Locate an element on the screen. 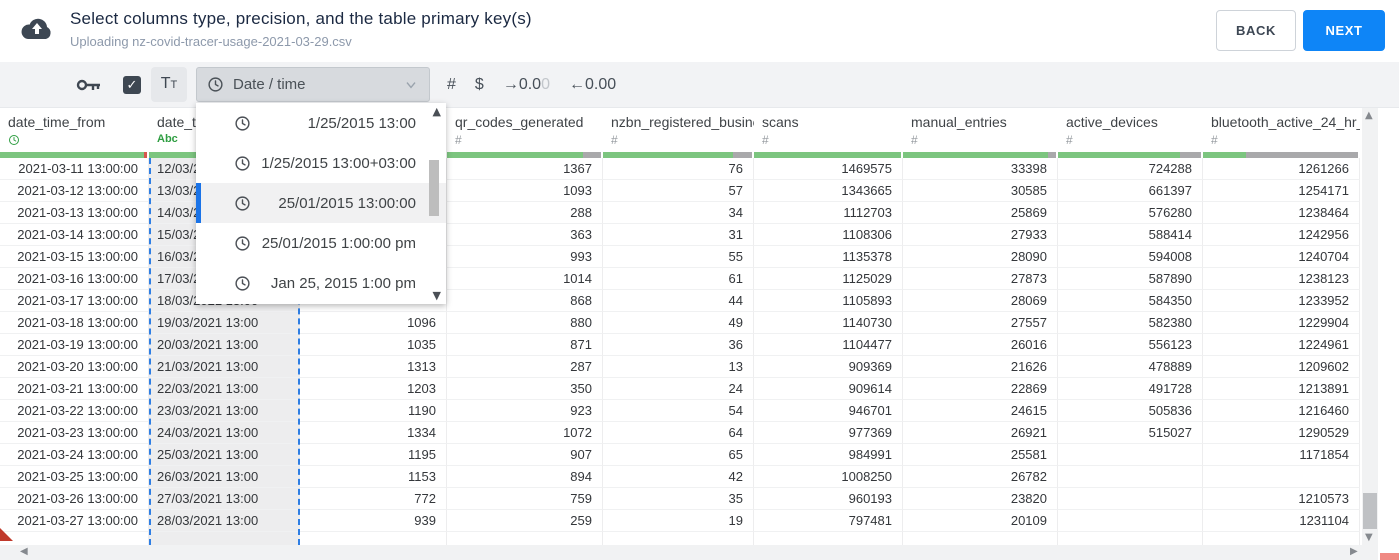 The height and width of the screenshot is (560, 1399). table-cell: 27933 is located at coordinates (980, 235).